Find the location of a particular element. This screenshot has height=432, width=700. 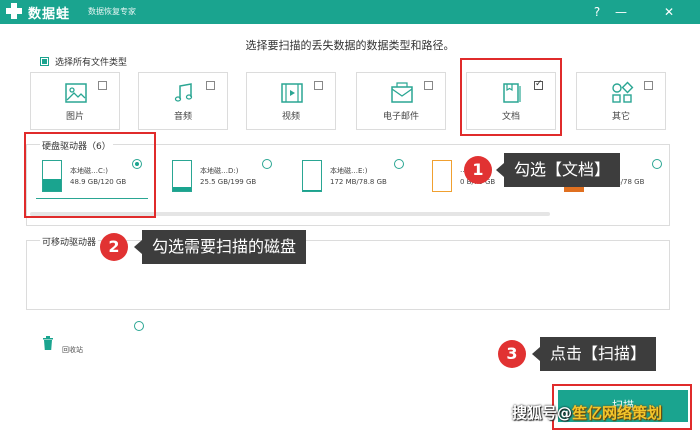

image-checkbox is located at coordinates (102, 85).